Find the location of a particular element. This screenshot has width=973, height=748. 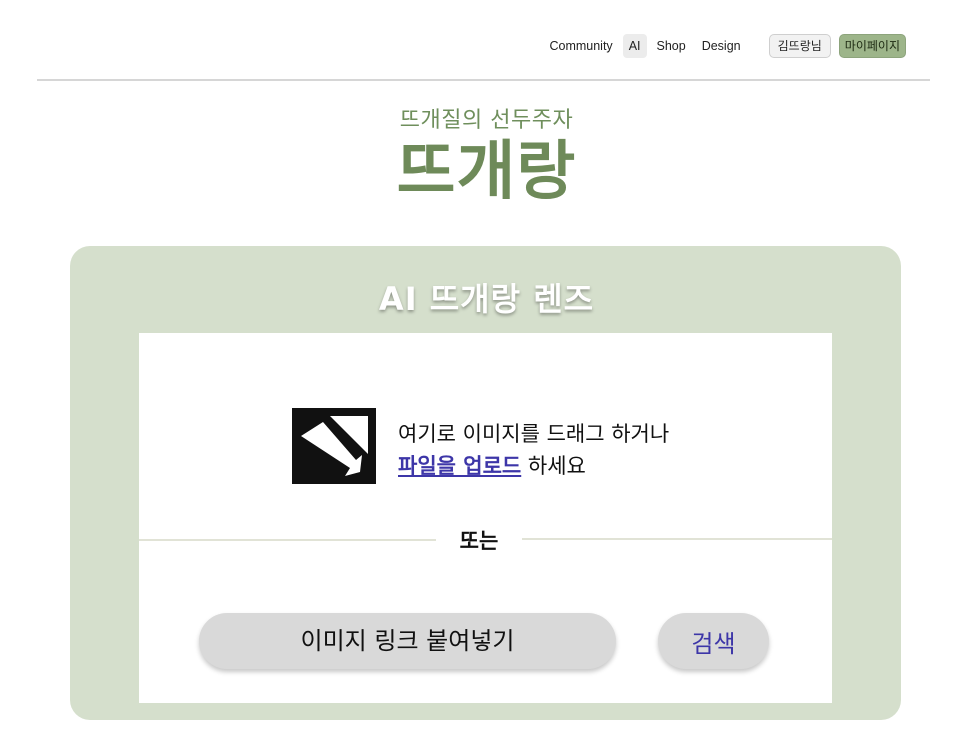

user-button: 김뜨랑님 is located at coordinates (799, 46).